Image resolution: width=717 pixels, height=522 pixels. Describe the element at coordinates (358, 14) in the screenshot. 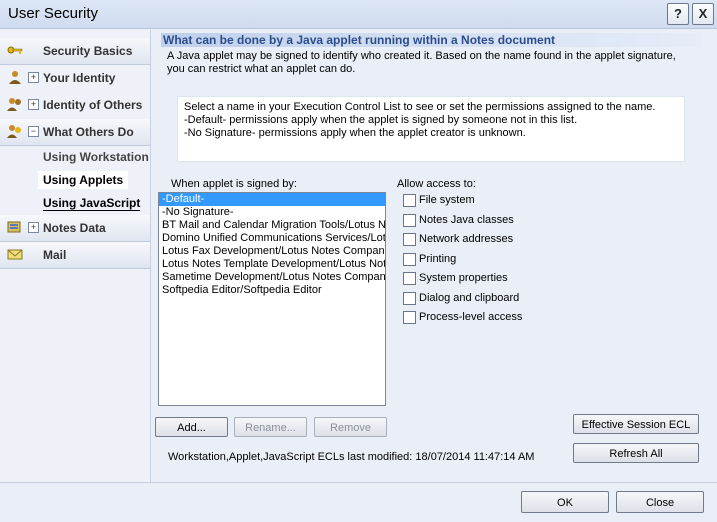

I see `title-bar: User Security ? X` at that location.